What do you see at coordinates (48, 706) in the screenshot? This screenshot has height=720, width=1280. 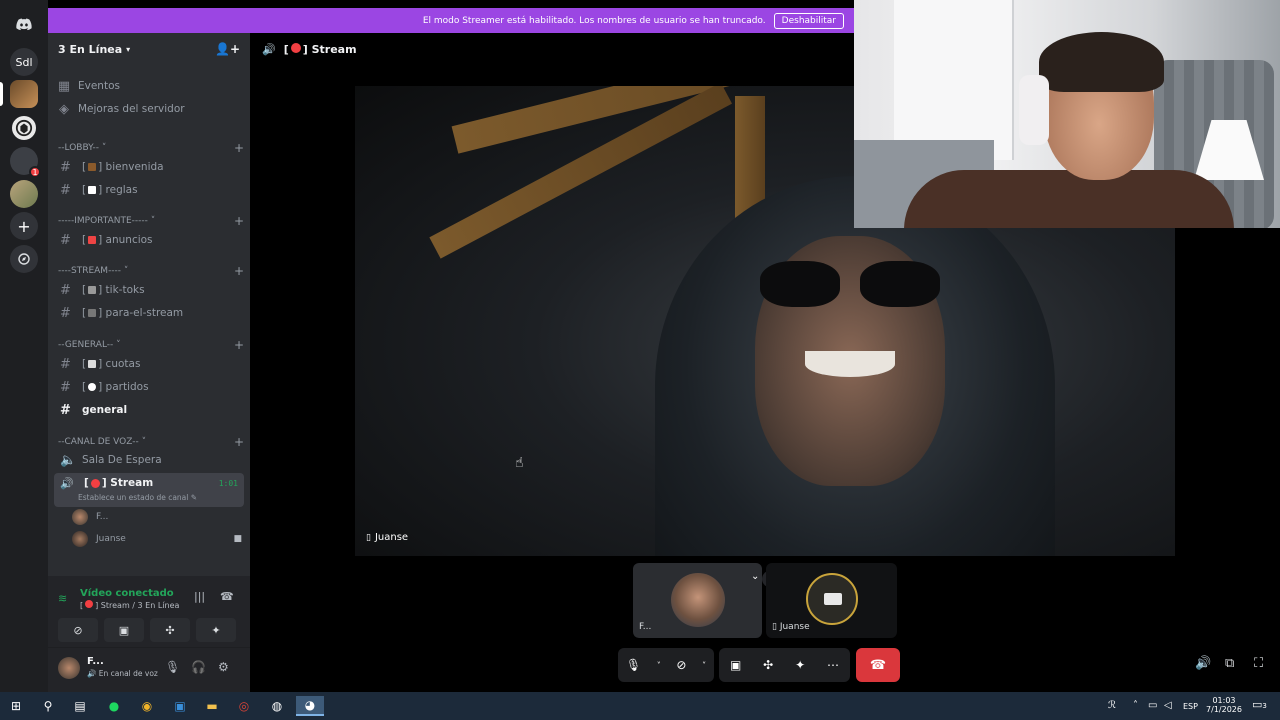 I see `search-icon: ⚲` at bounding box center [48, 706].